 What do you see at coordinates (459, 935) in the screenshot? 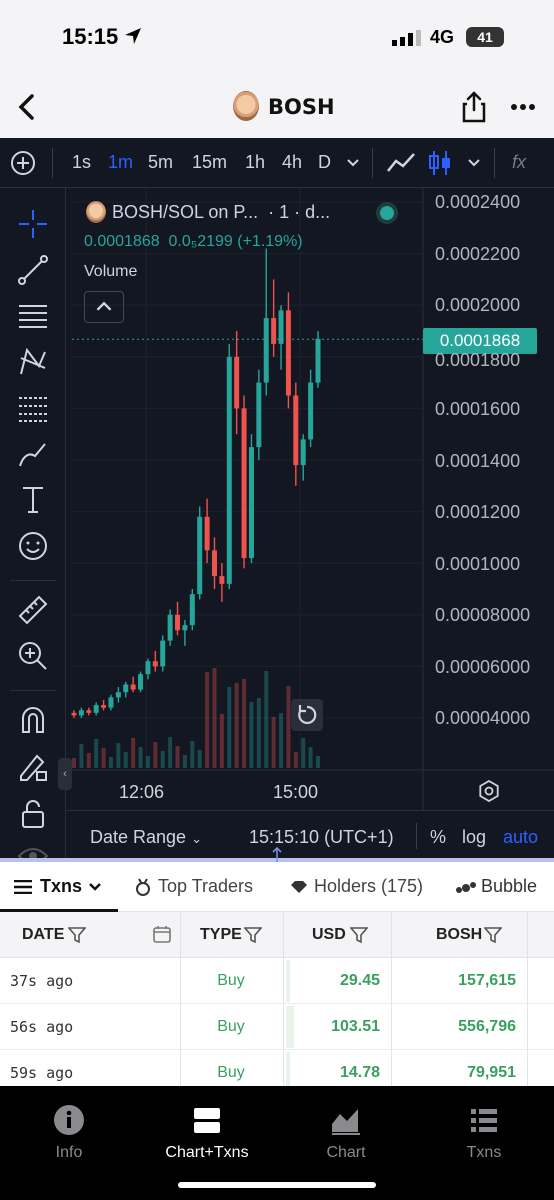
I see `col-bosh: BOSH` at bounding box center [459, 935].